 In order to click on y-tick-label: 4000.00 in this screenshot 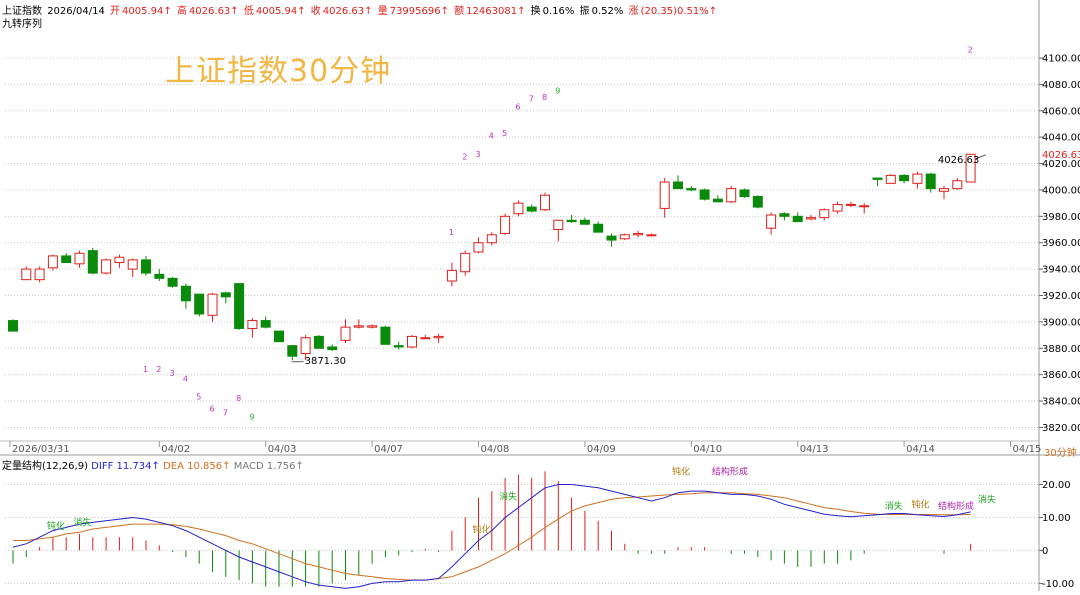, I will do `click(1061, 190)`.